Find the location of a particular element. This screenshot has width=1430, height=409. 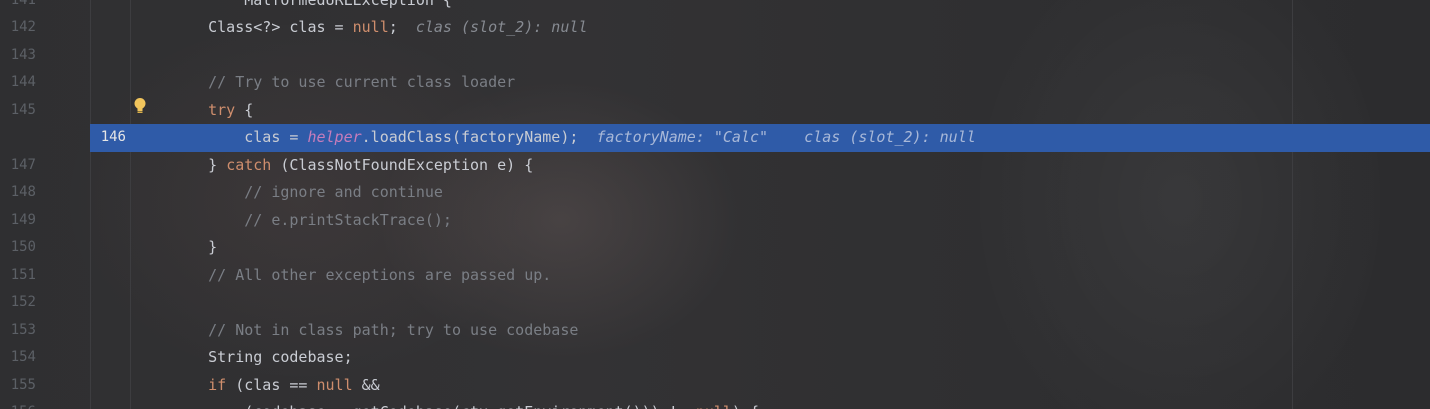

code-line: 154 String codebase; is located at coordinates (715, 358).